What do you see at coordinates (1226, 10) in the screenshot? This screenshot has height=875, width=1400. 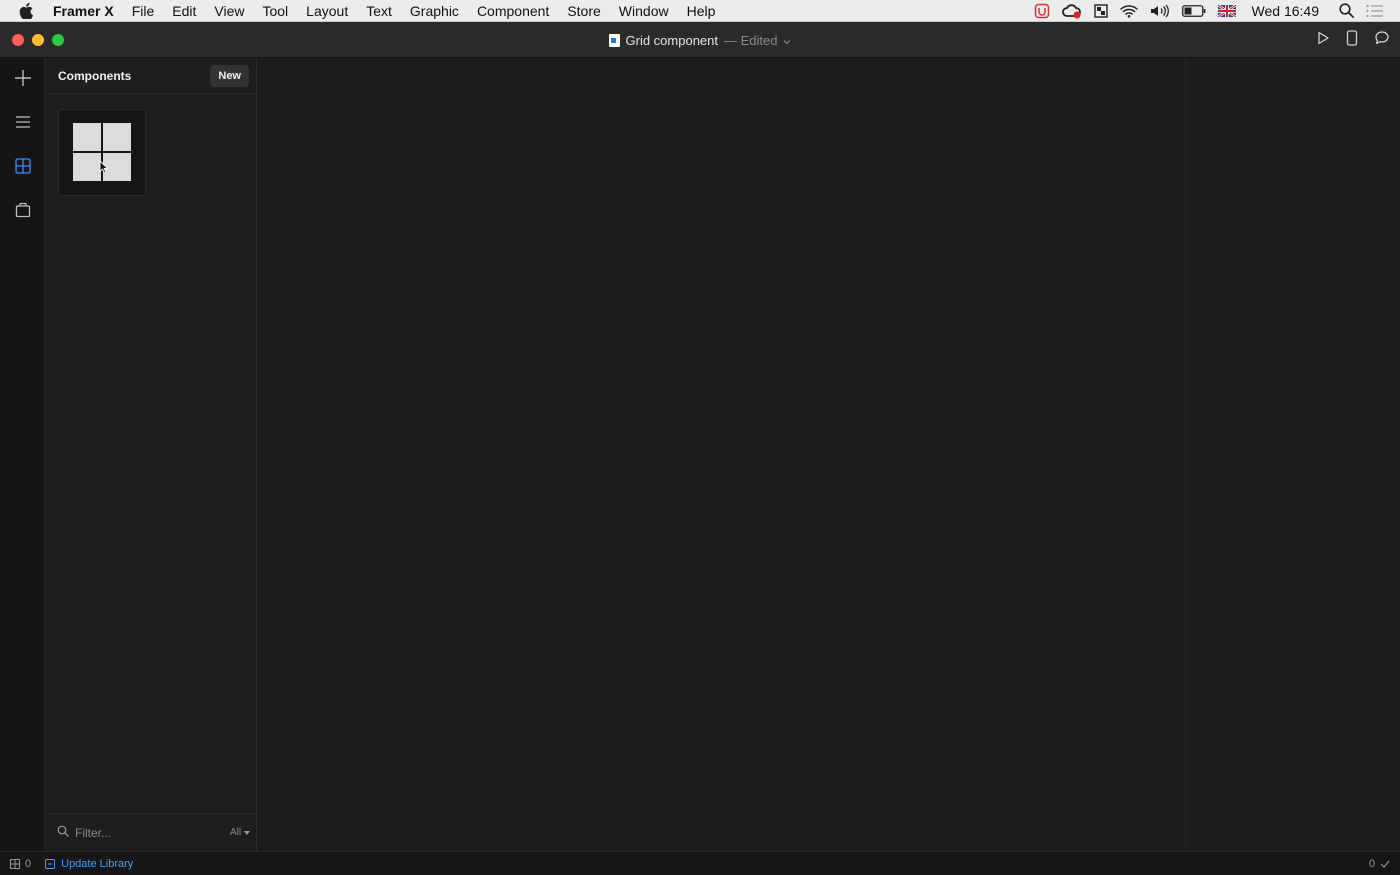 I see `uk-flag-input-icon` at bounding box center [1226, 10].